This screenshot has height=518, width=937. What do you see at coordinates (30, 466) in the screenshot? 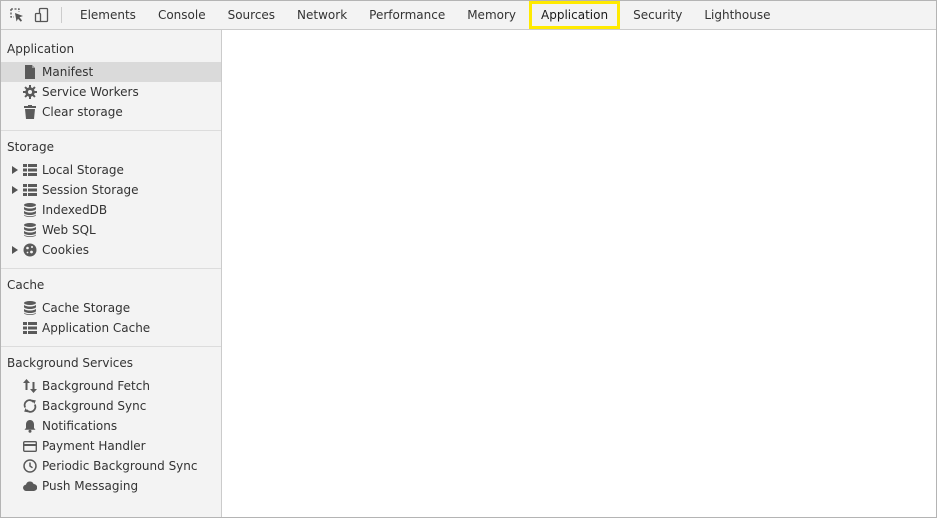
I see `clock-icon` at bounding box center [30, 466].